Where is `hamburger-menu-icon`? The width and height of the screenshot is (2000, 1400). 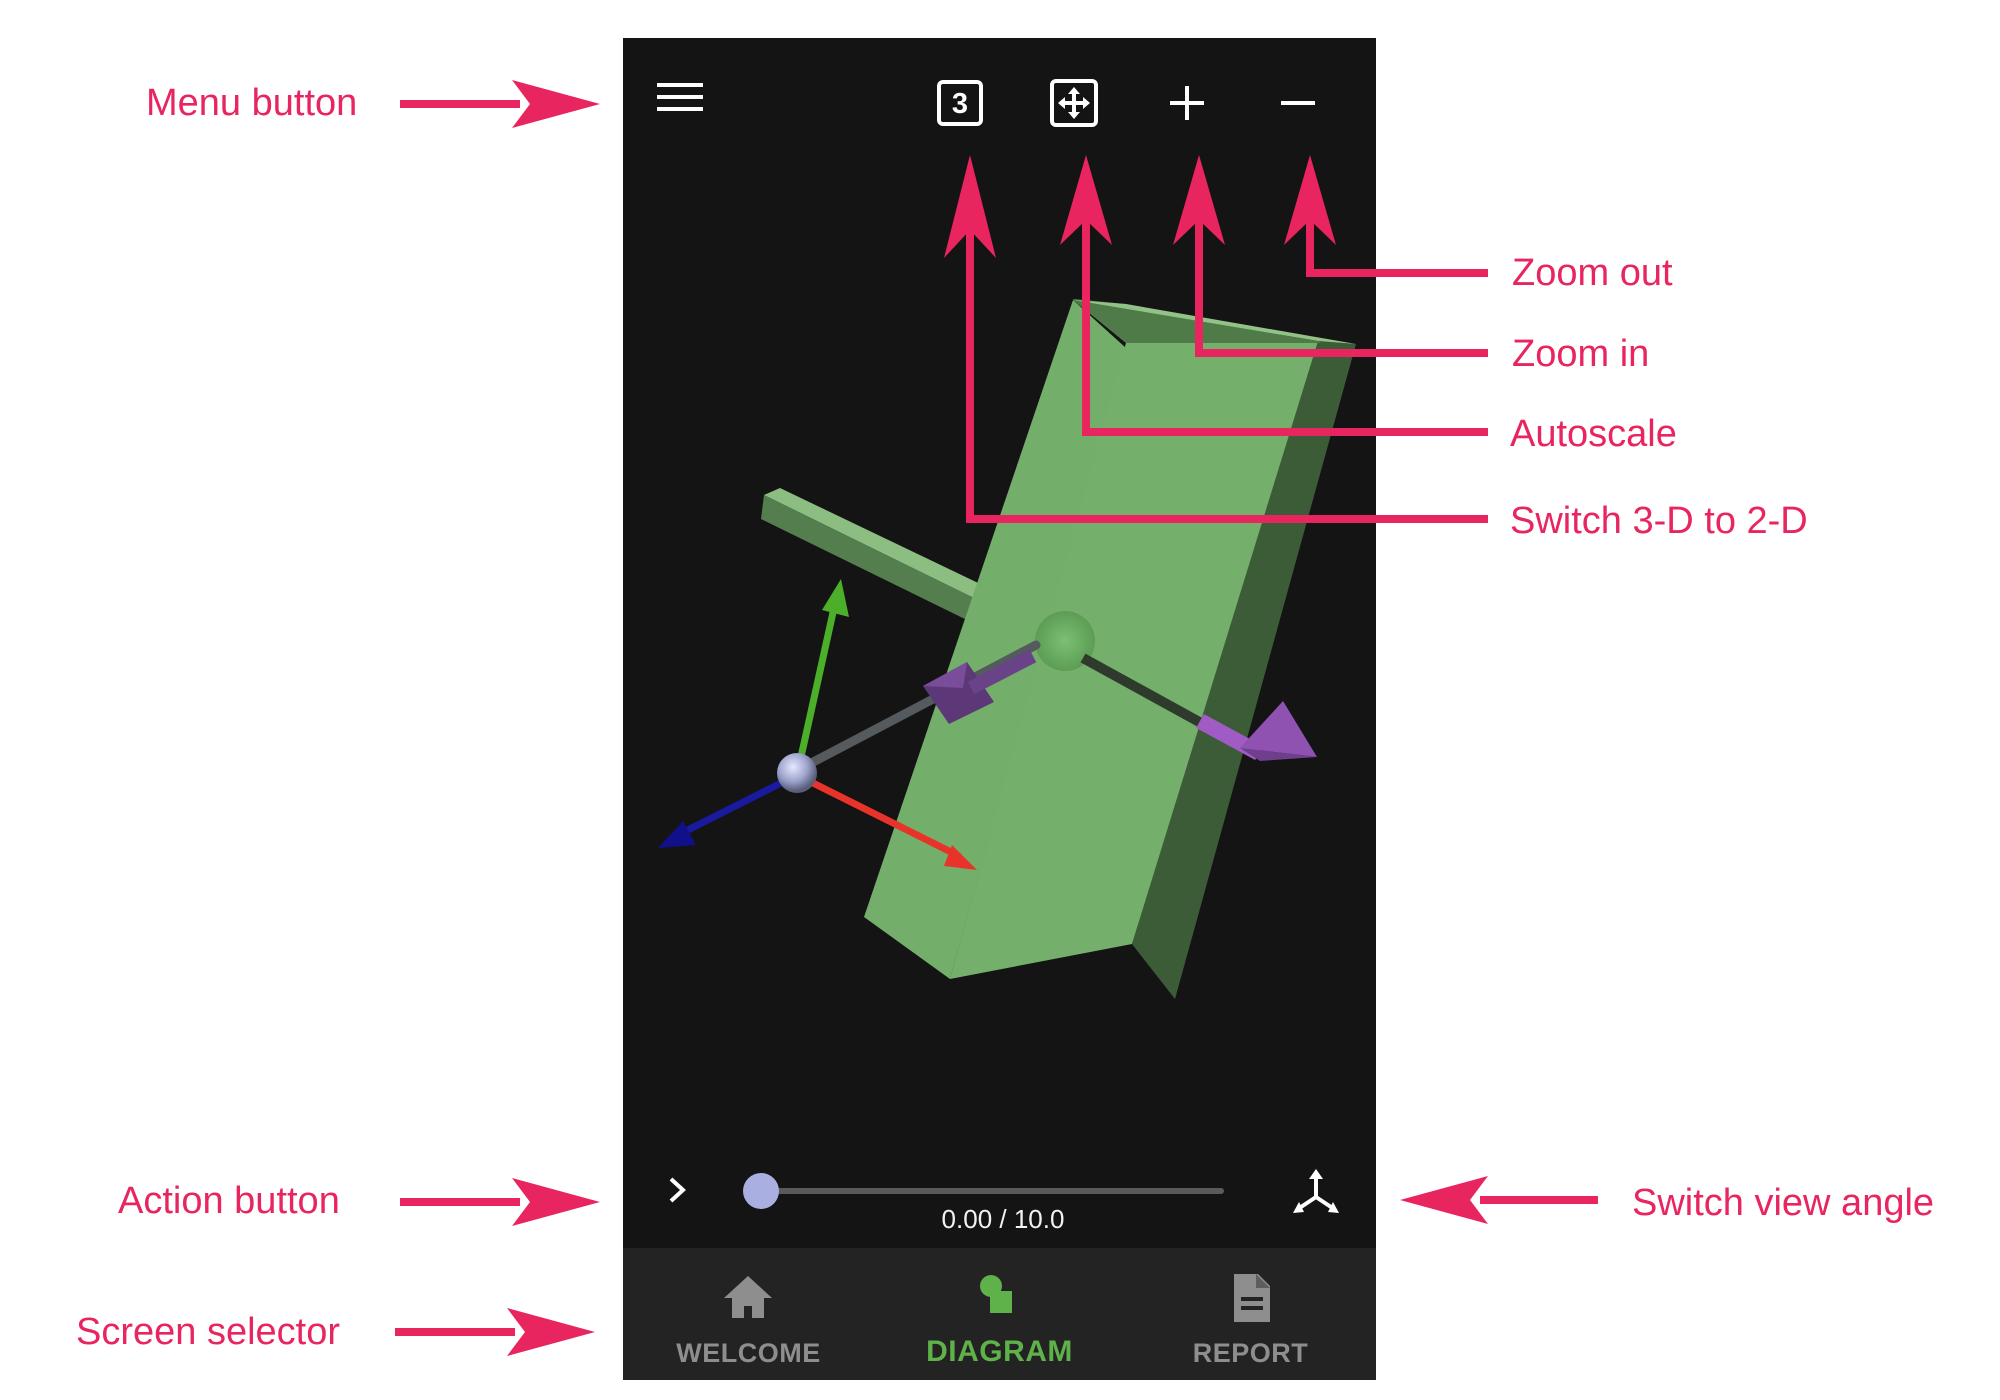 hamburger-menu-icon is located at coordinates (680, 97).